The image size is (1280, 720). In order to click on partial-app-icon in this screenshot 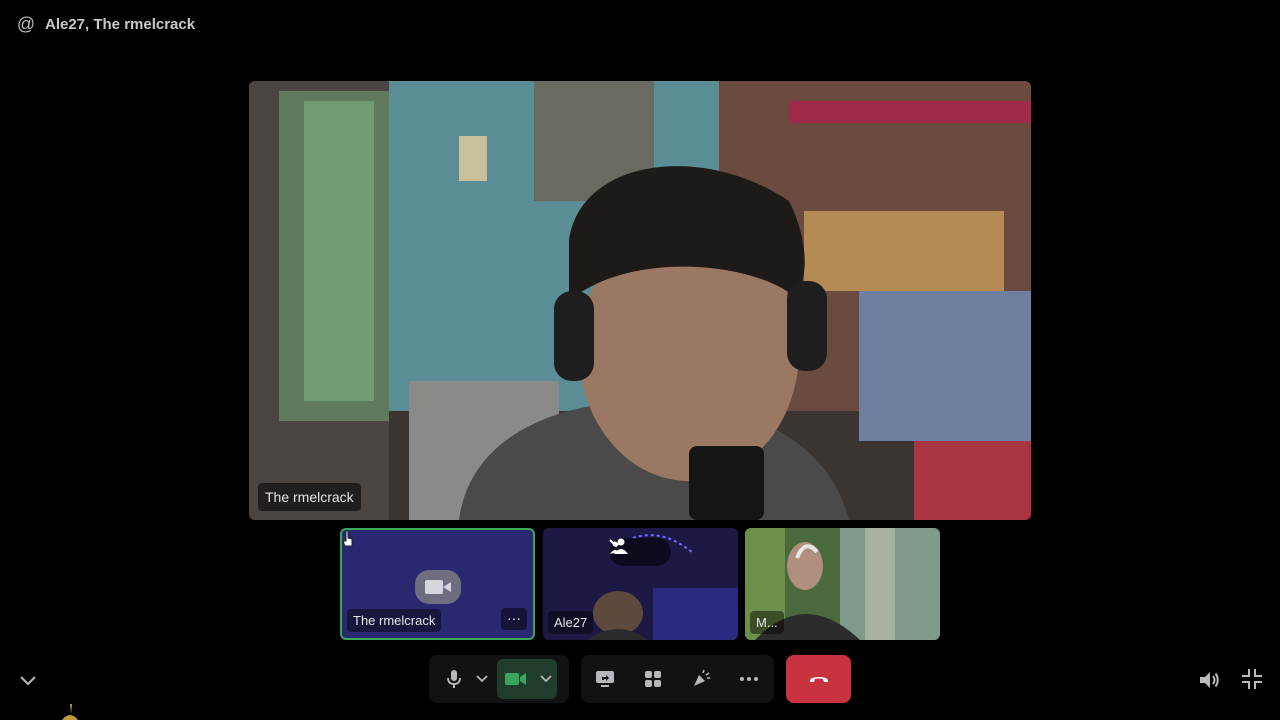, I will do `click(70, 712)`.